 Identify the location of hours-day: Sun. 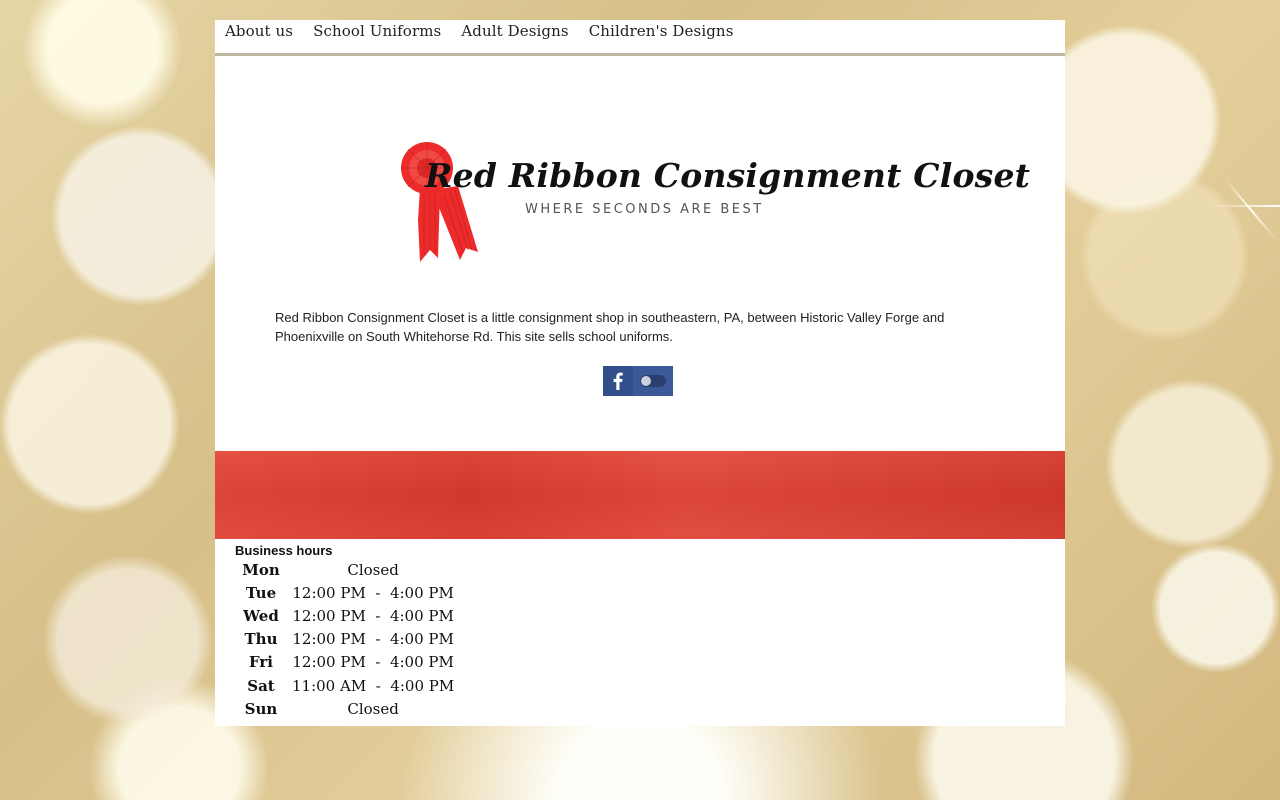
(261, 708).